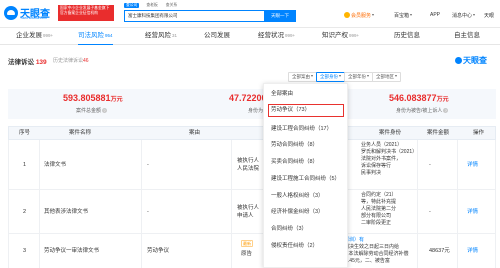 This screenshot has width=500, height=268. What do you see at coordinates (439, 251) in the screenshot?
I see `case-amount: 48637元` at bounding box center [439, 251].